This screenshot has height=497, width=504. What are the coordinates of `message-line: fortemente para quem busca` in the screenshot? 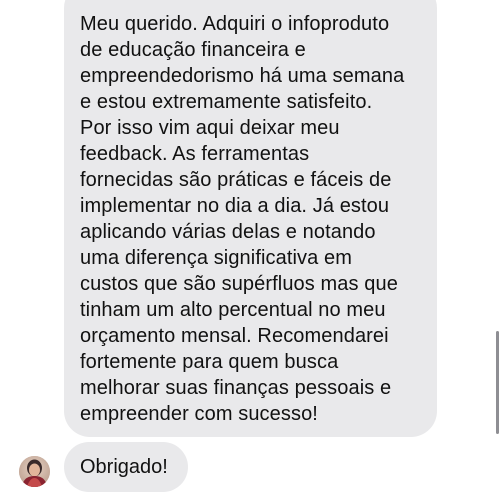 It's located at (209, 362).